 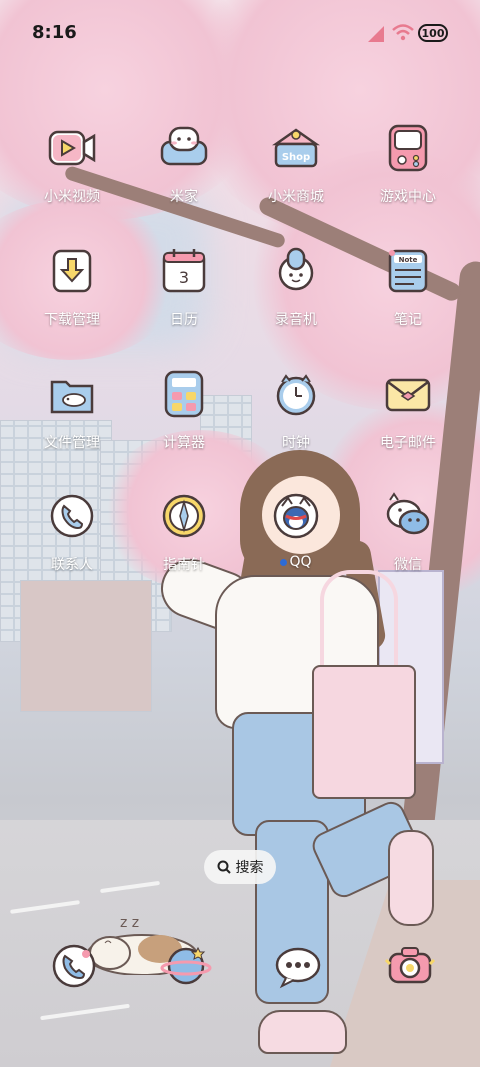 What do you see at coordinates (408, 443) in the screenshot?
I see `app-label: 电子邮件` at bounding box center [408, 443].